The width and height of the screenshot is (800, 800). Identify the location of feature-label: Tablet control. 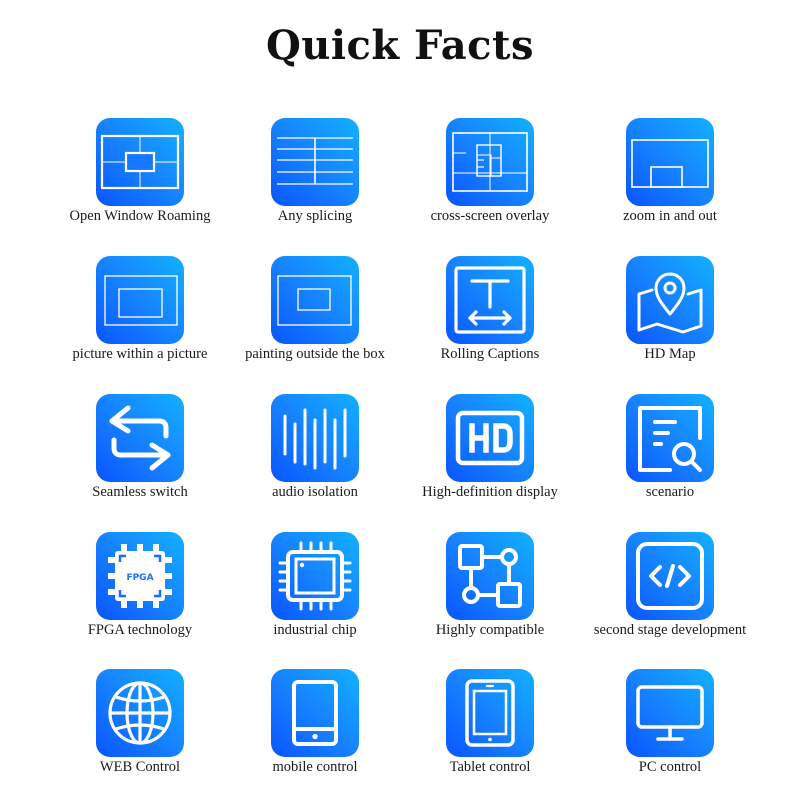
(490, 767).